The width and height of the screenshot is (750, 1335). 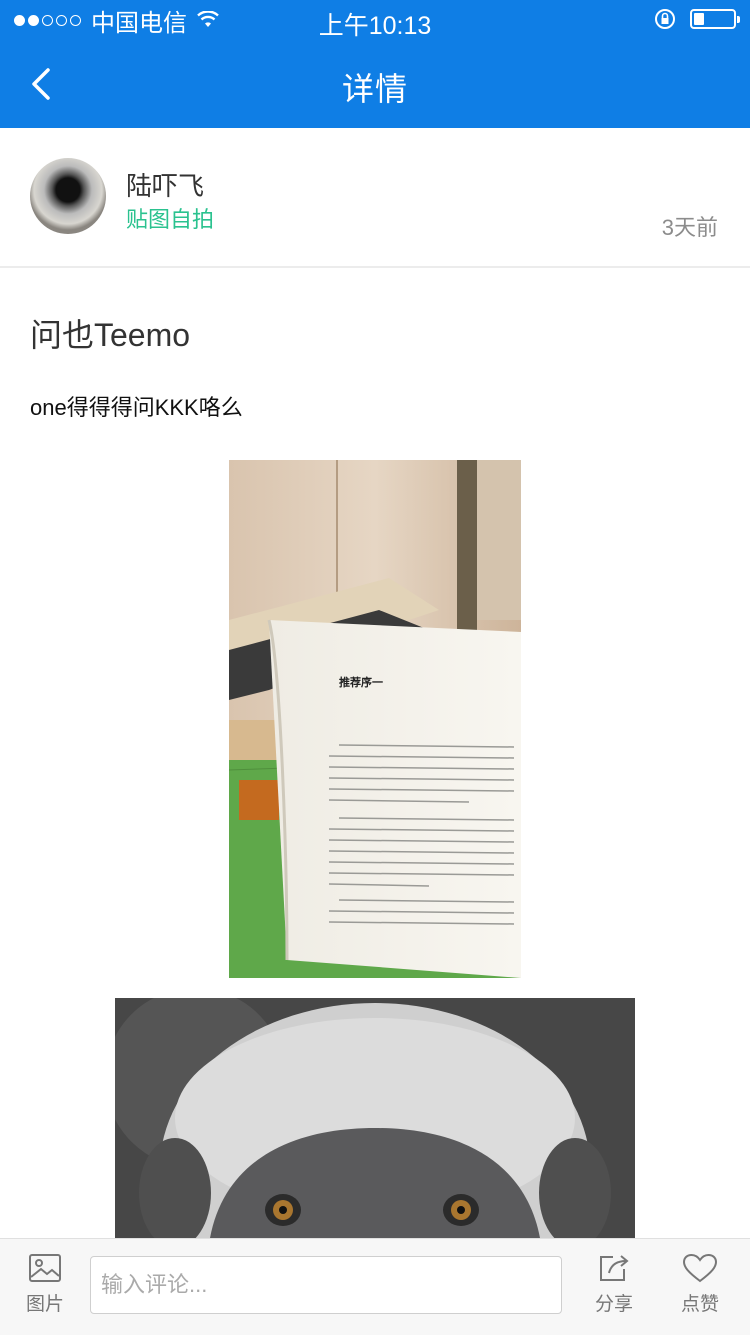 What do you see at coordinates (613, 1304) in the screenshot?
I see `share-button-label: 分享` at bounding box center [613, 1304].